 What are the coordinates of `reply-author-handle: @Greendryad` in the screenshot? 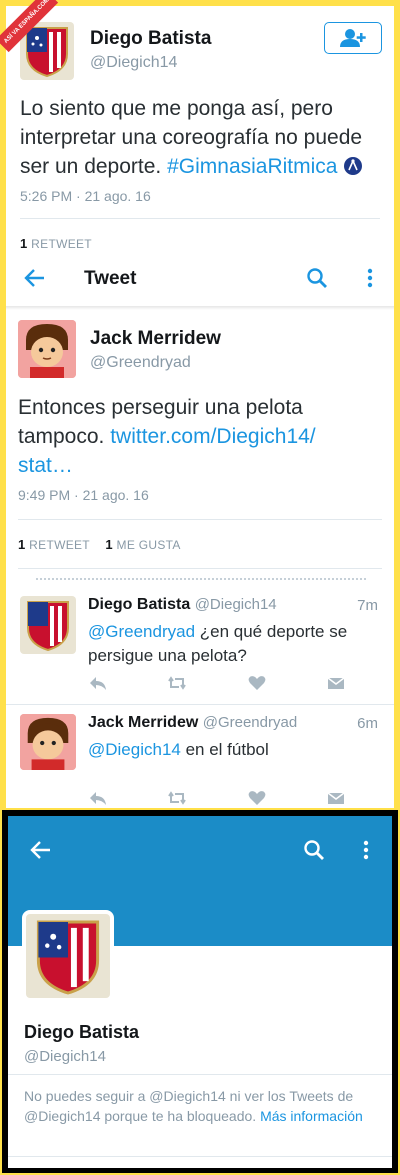 It's located at (250, 722).